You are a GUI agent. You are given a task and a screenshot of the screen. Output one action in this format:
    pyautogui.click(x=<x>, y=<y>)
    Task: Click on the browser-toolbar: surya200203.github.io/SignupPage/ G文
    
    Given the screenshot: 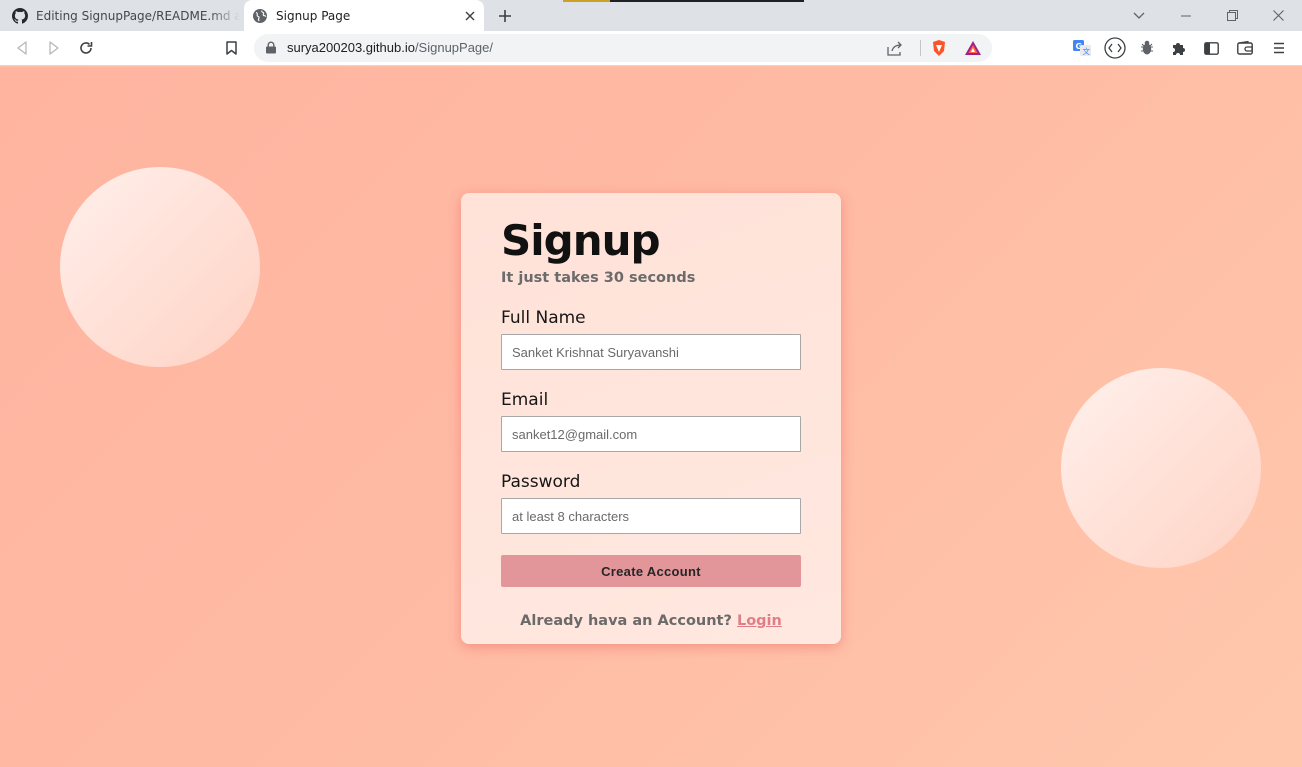 What is the action you would take?
    pyautogui.click(x=651, y=48)
    